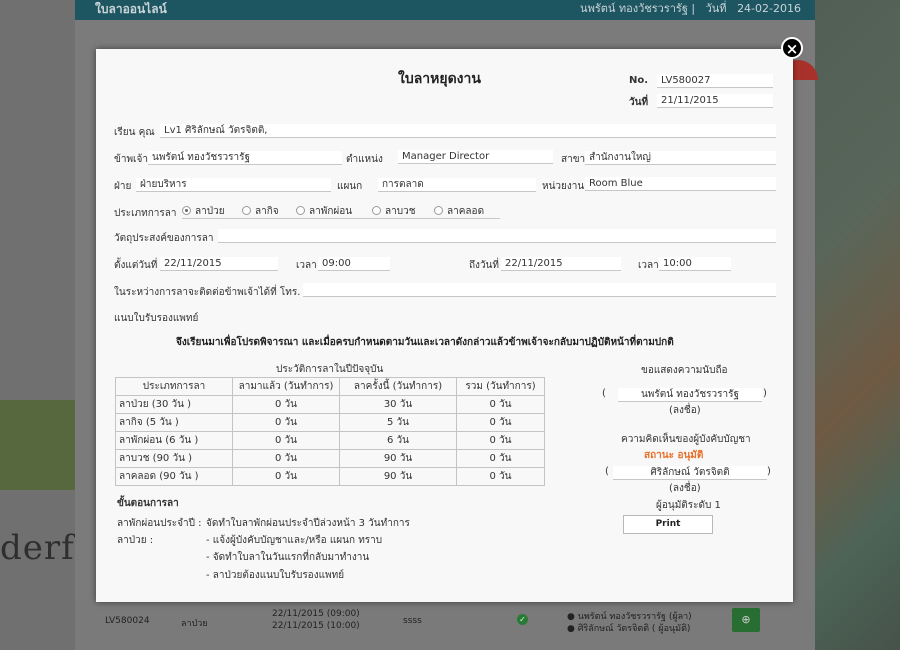  I want to click on leave-type-group: ลาป่วย ลากิจ ลาพักผ่อน ลาบวช ลาคลอด, so click(341, 211).